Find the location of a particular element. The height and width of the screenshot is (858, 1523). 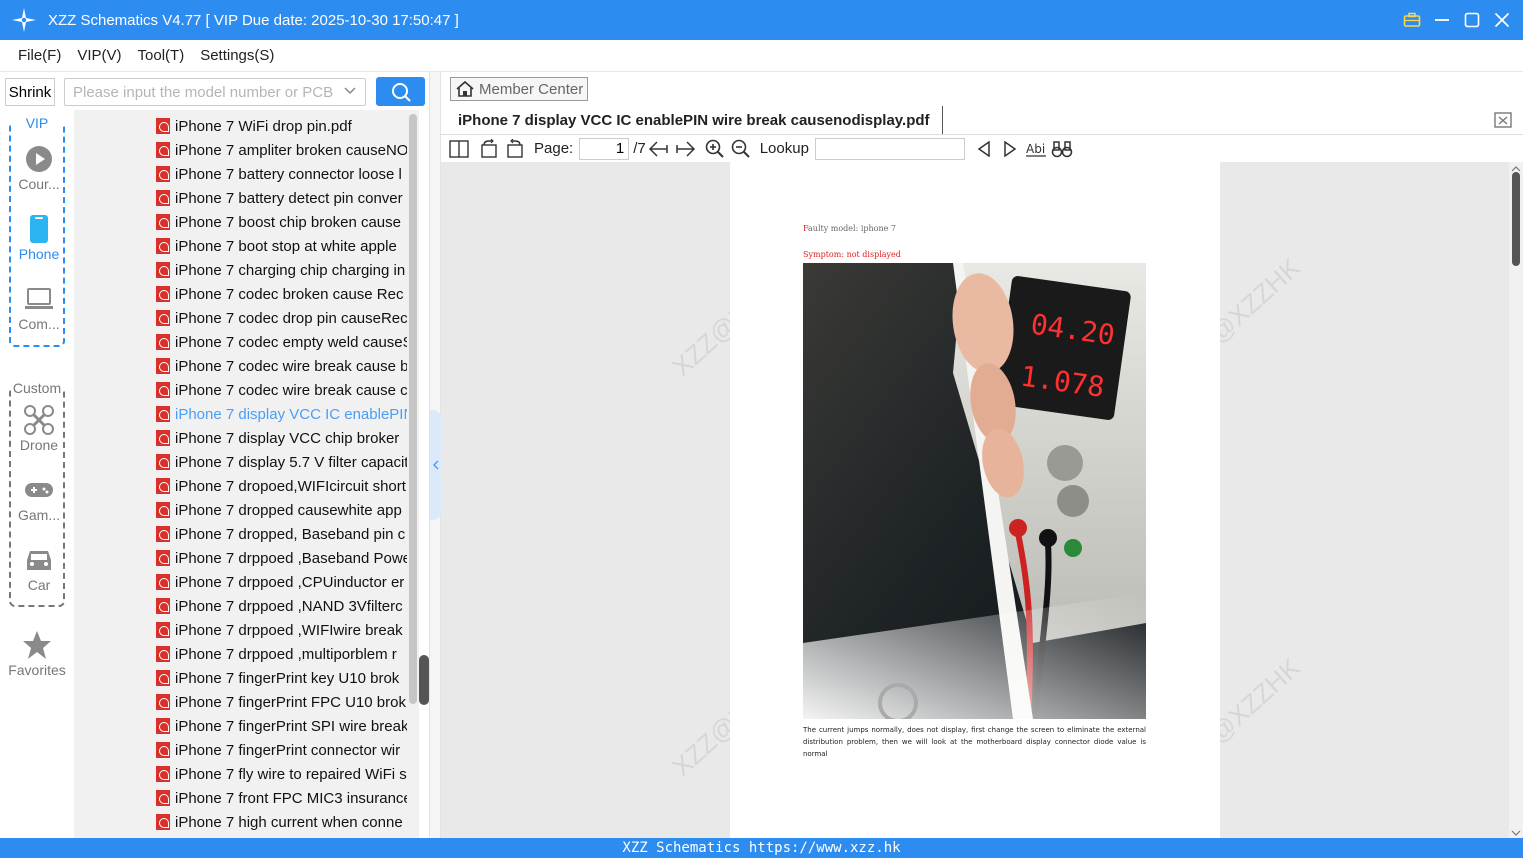

file-list-item: iPhone 7 codec wire break cause c is located at coordinates (281, 390).